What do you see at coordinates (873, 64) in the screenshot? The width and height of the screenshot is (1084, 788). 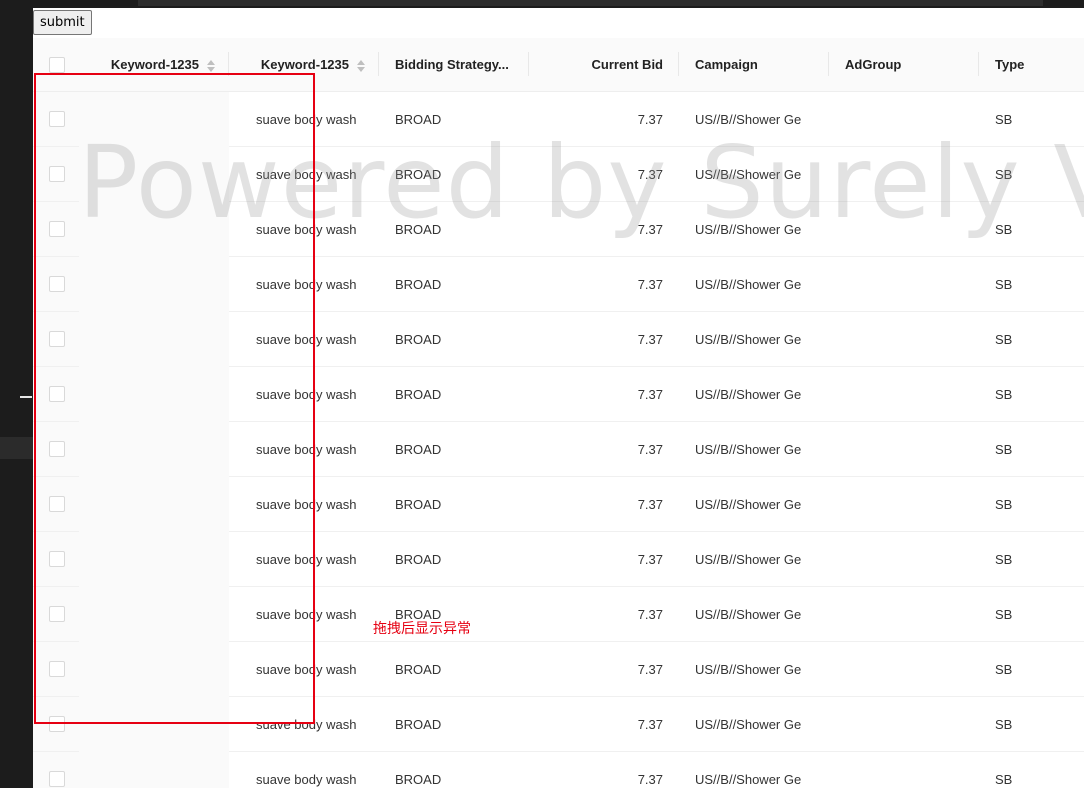 I see `header-label: AdGroup` at bounding box center [873, 64].